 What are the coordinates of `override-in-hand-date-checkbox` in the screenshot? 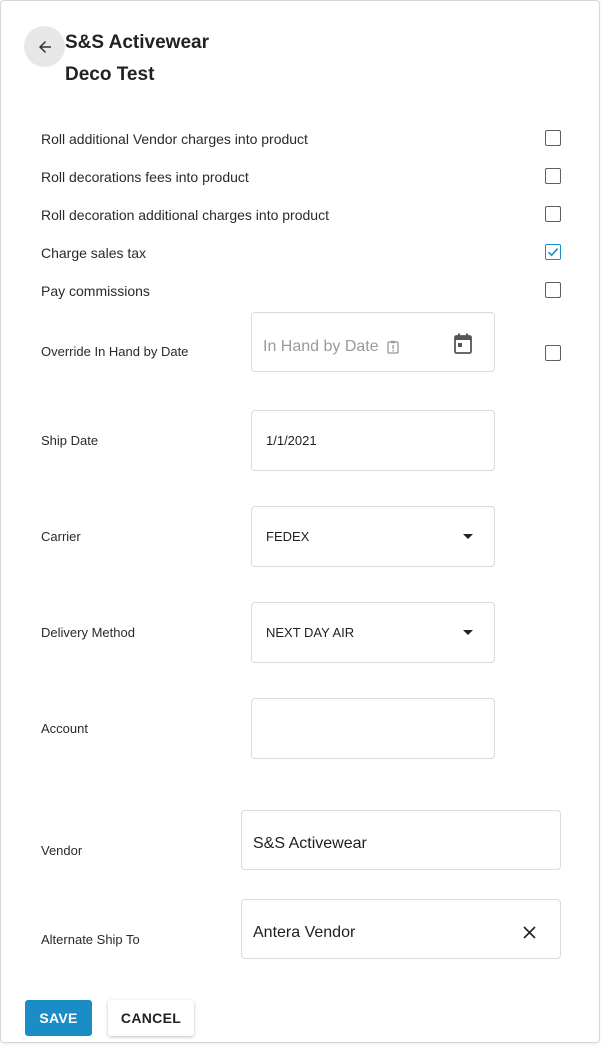 It's located at (553, 353).